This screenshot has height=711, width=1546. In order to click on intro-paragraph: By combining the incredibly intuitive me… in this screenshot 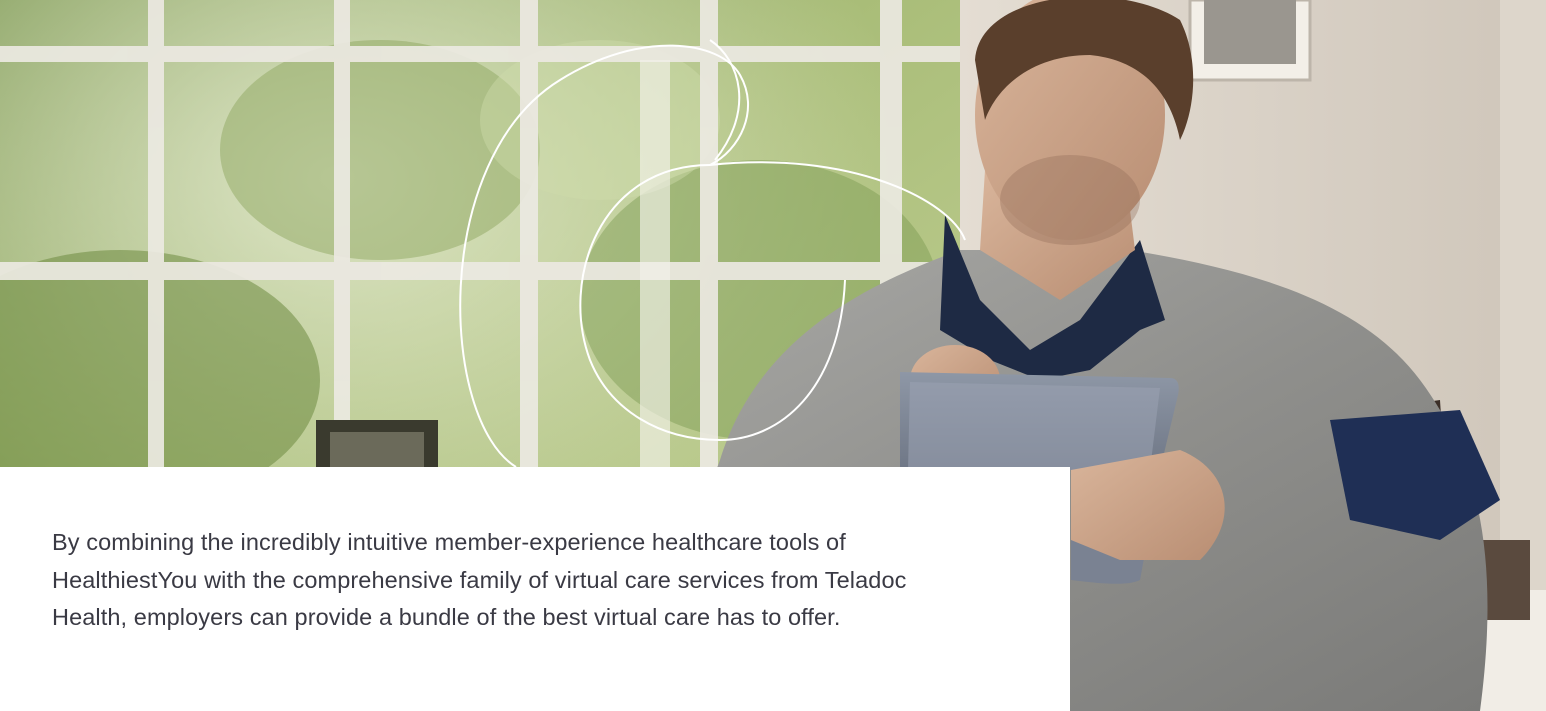, I will do `click(479, 579)`.